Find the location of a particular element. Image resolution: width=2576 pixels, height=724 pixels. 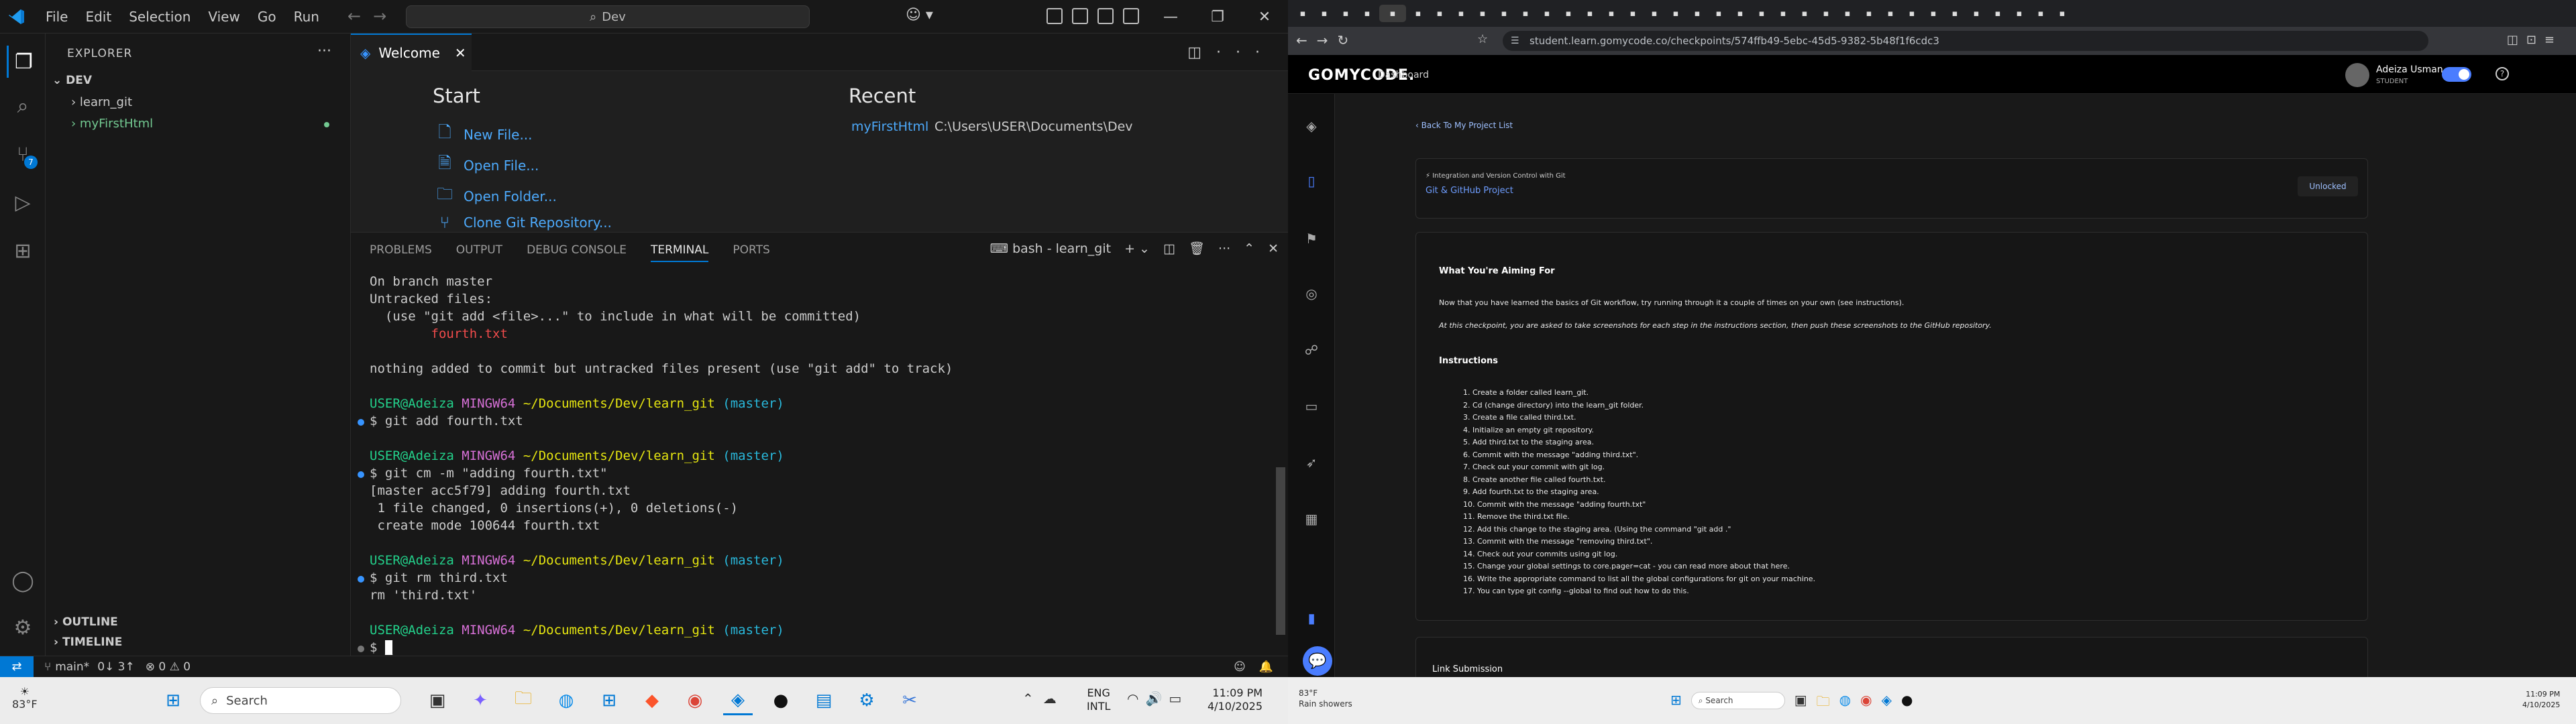

users-icon: ☍ is located at coordinates (1311, 351).